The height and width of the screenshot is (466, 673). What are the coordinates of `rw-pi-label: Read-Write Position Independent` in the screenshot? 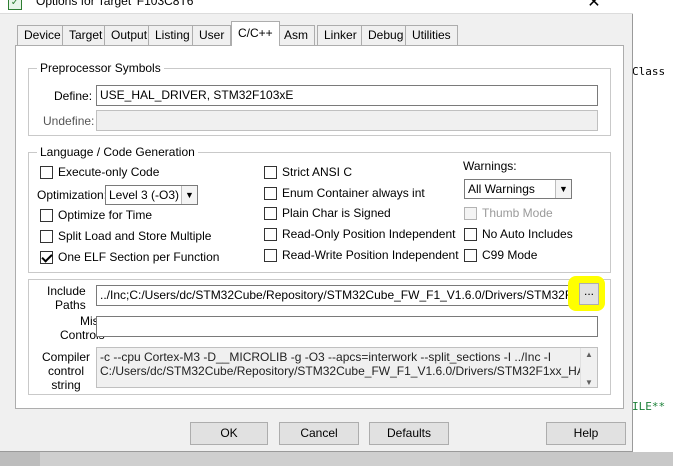 It's located at (370, 255).